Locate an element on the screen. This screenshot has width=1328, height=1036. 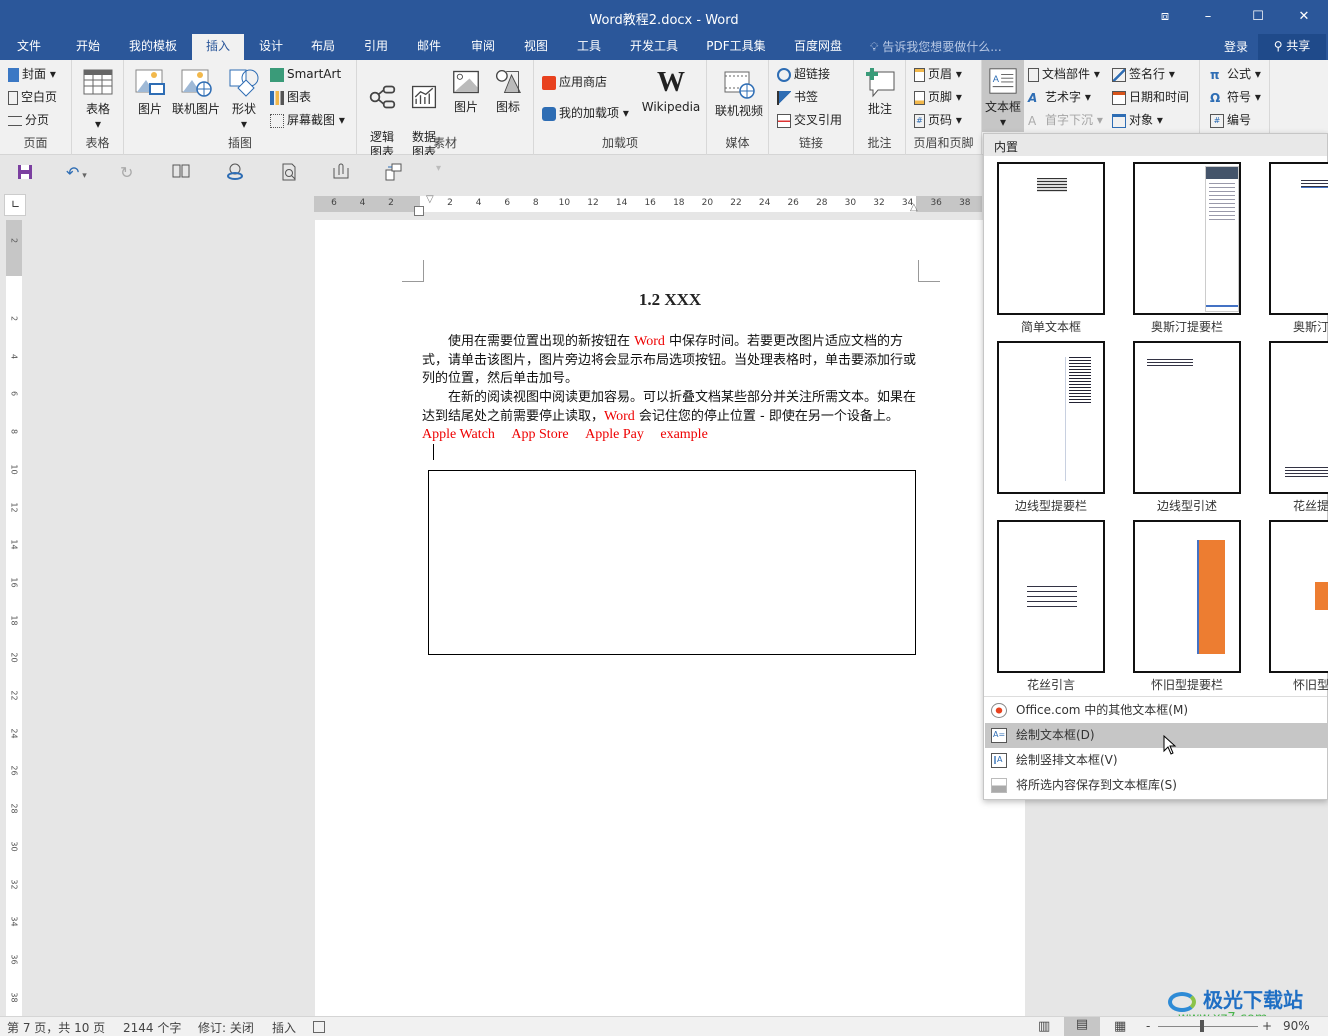
gallery-item-grid-quote is located at coordinates (1187, 417).